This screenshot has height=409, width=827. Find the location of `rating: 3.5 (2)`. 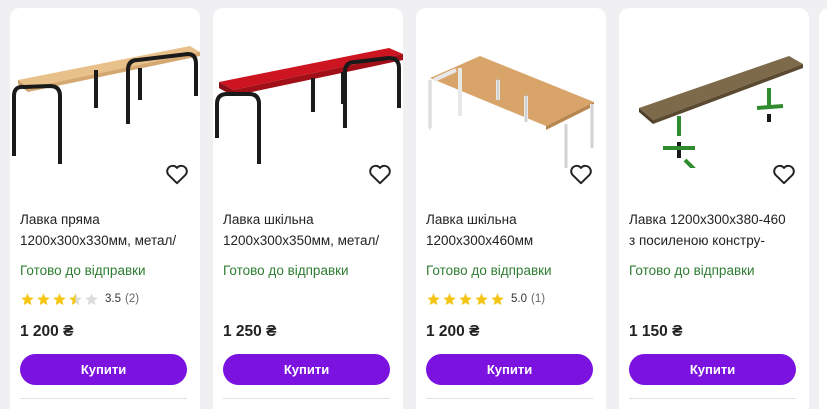

rating: 3.5 (2) is located at coordinates (79, 299).